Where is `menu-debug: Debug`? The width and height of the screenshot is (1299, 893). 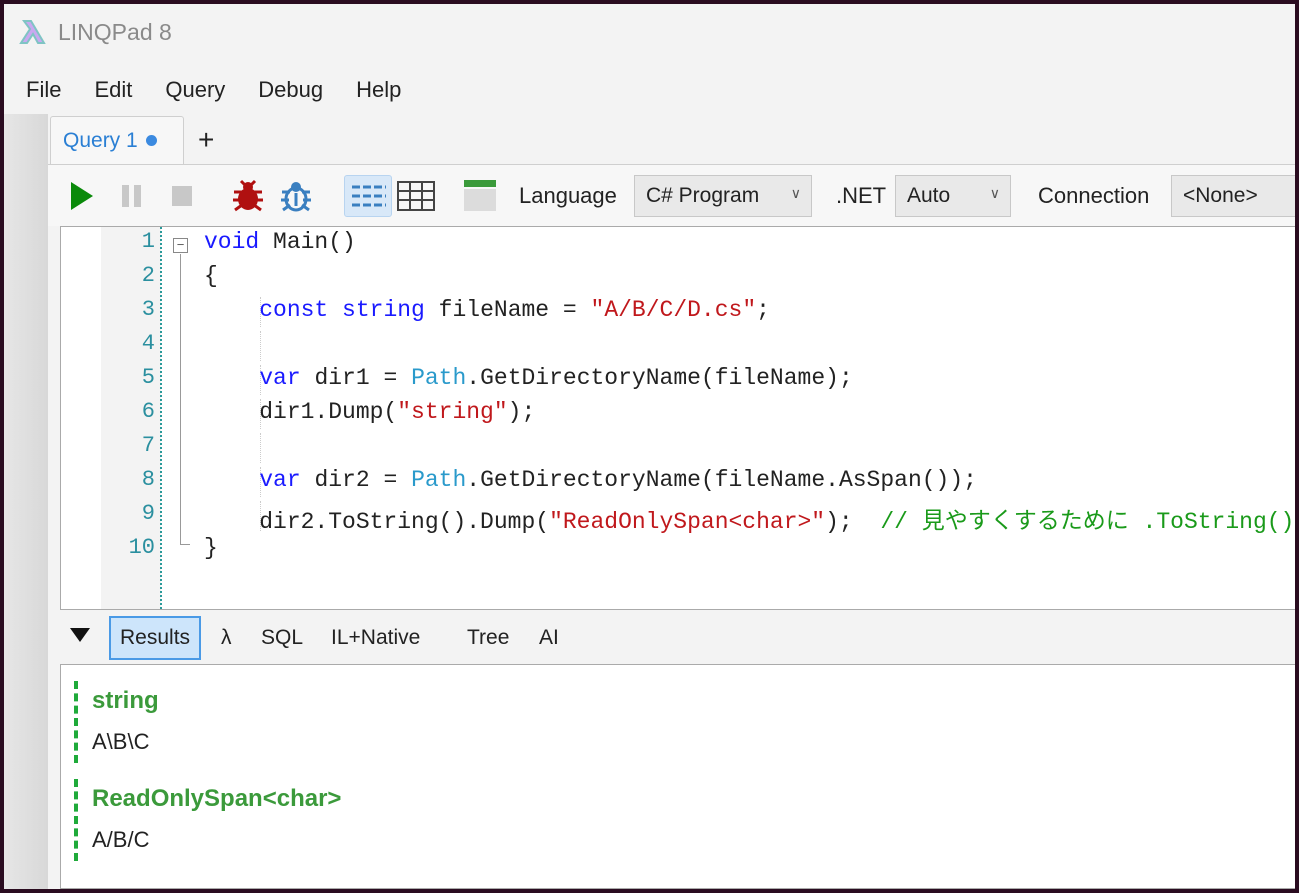
menu-debug: Debug is located at coordinates (290, 90).